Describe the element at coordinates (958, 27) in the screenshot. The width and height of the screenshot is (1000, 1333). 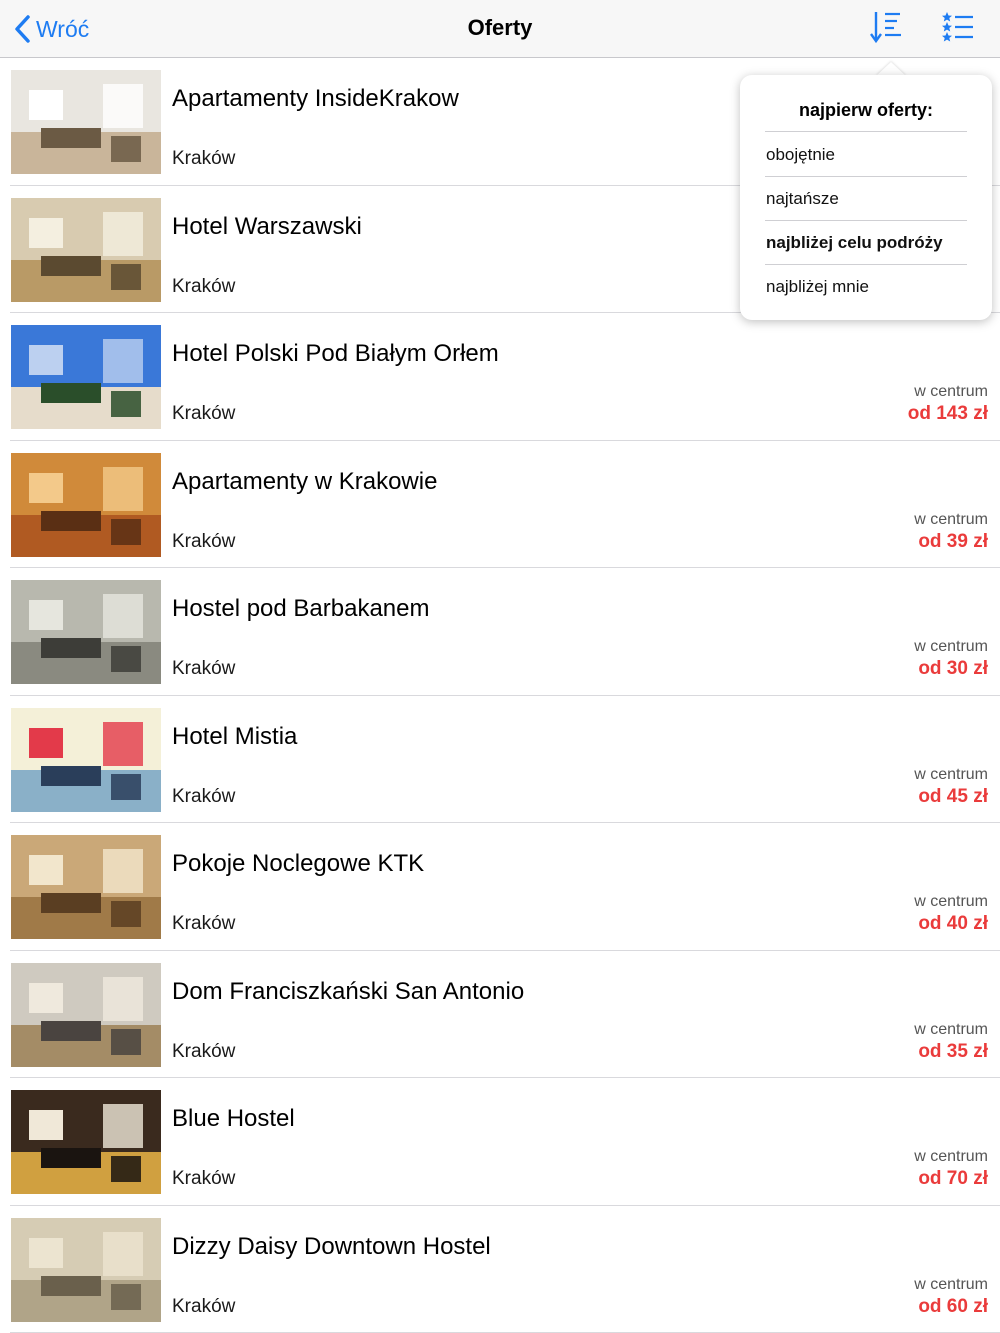
I see `star-list-icon` at that location.